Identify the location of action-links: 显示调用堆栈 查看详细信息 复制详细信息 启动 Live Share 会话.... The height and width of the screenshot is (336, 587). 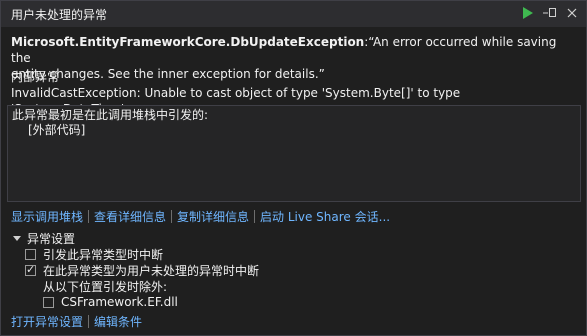
(200, 216).